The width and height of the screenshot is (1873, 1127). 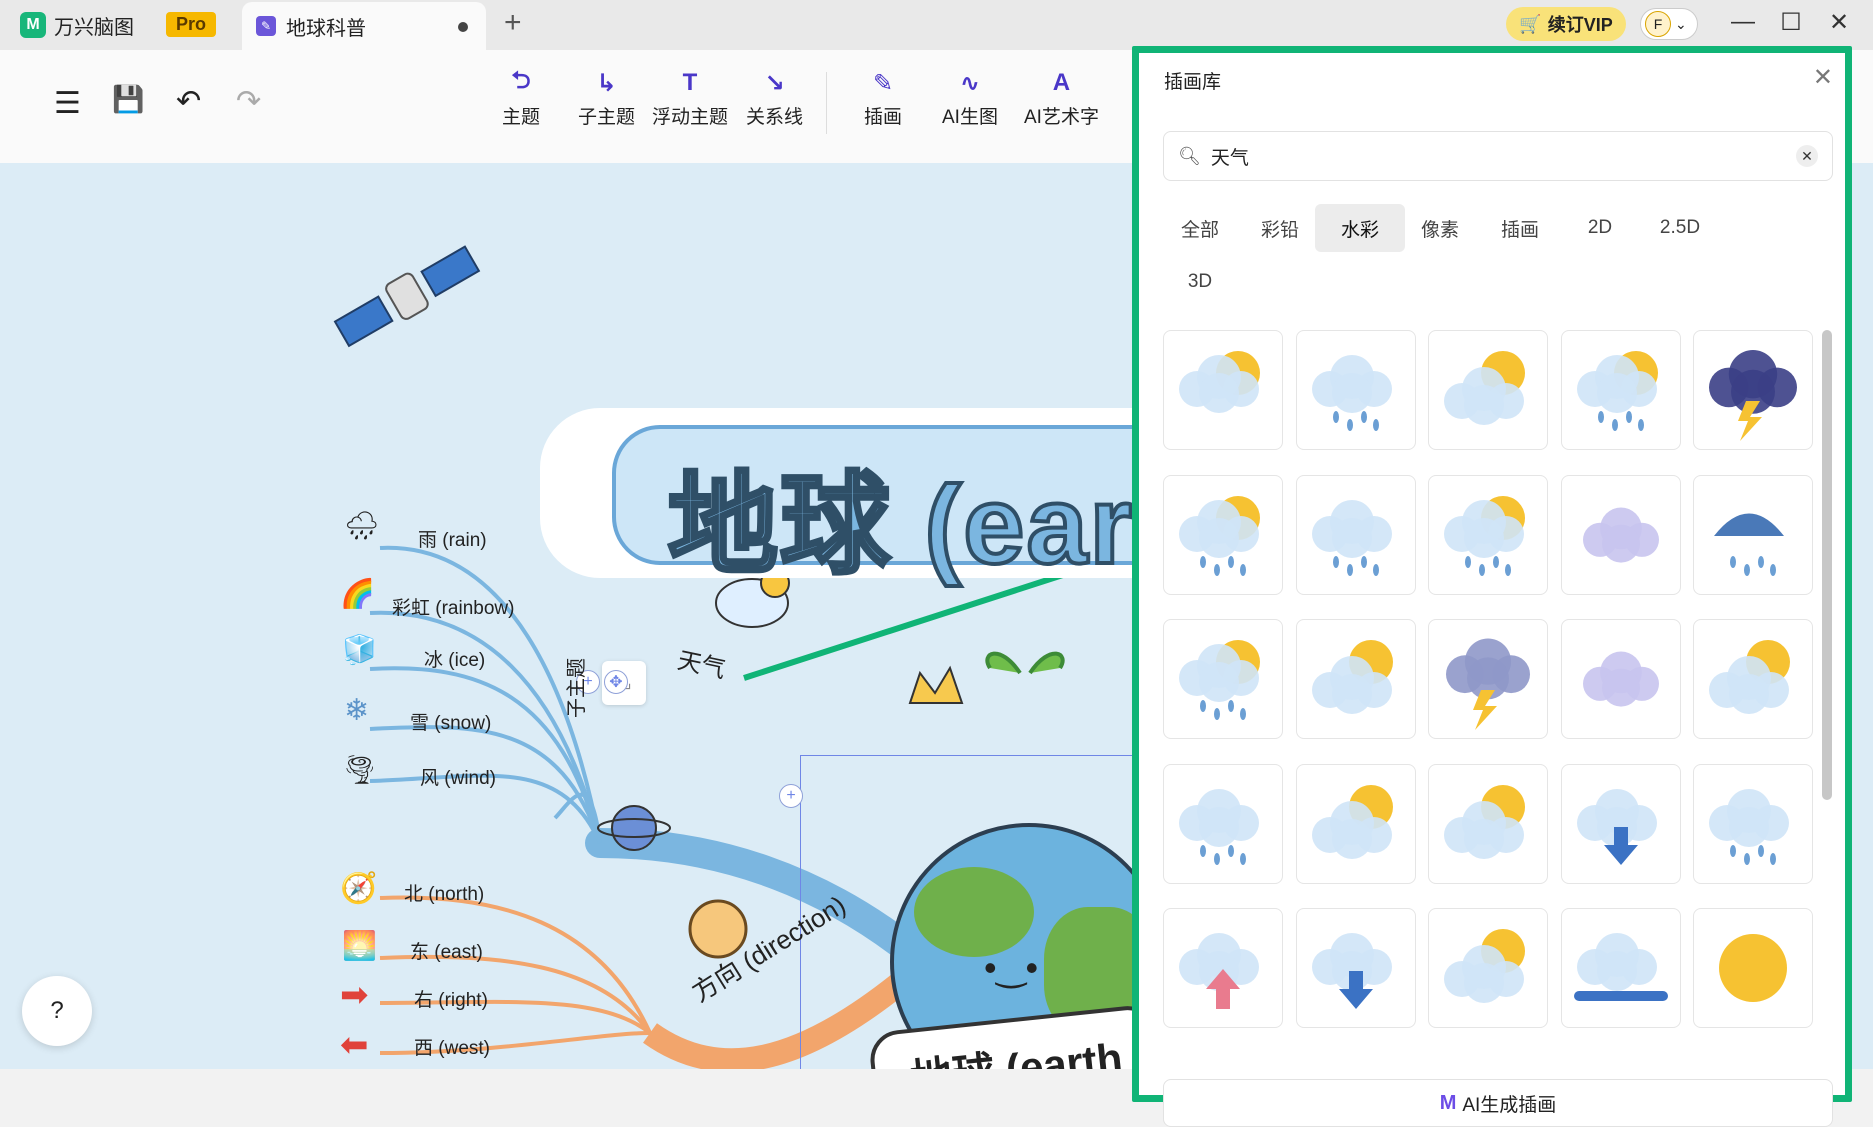 I want to click on weather-item-rainbow: 彩虹 (rainbow), so click(x=453, y=606).